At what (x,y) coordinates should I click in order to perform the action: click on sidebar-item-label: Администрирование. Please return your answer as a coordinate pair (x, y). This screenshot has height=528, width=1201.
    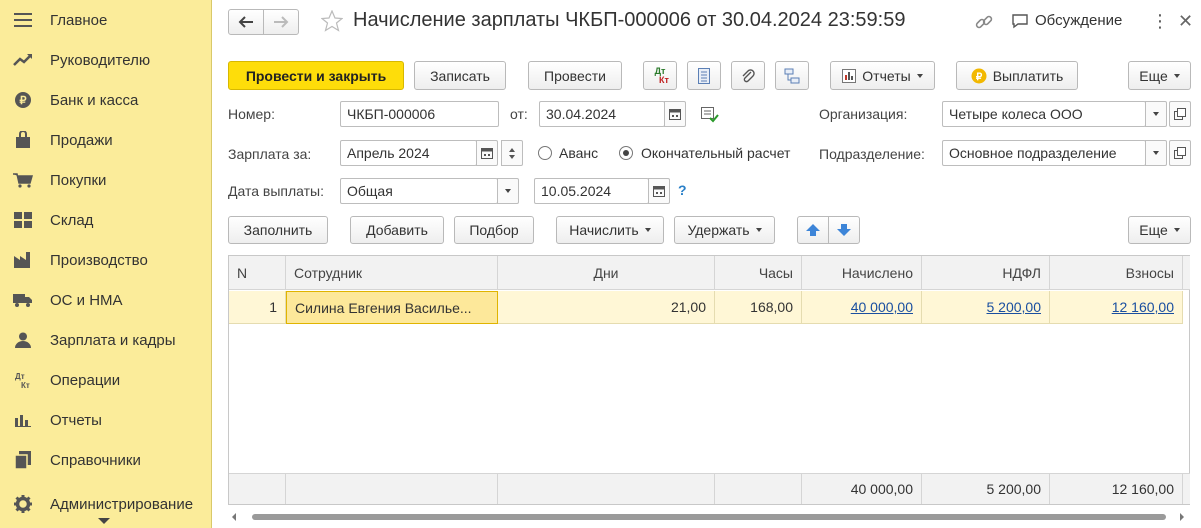
    Looking at the image, I should click on (122, 504).